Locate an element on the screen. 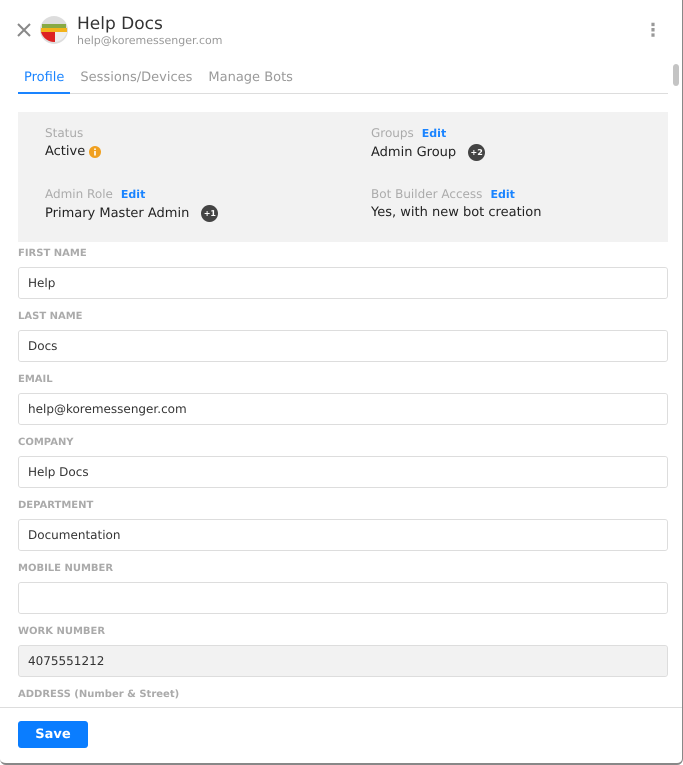 The image size is (683, 765). summary-label: Status is located at coordinates (64, 133).